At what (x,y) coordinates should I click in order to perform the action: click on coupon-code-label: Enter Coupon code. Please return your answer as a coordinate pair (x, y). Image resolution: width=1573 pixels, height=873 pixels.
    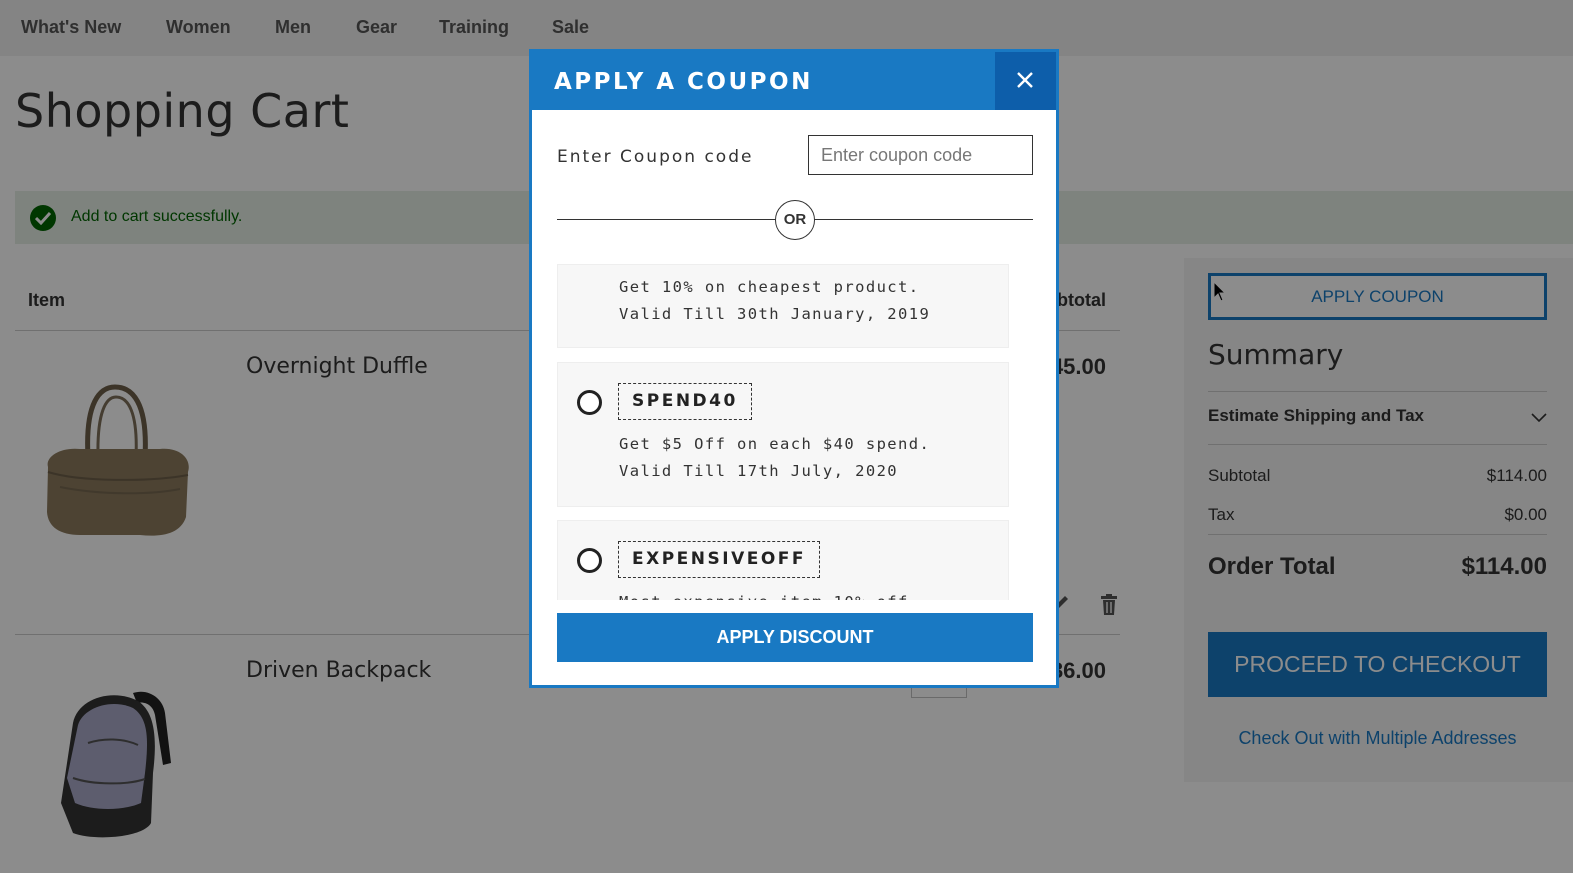
    Looking at the image, I should click on (655, 157).